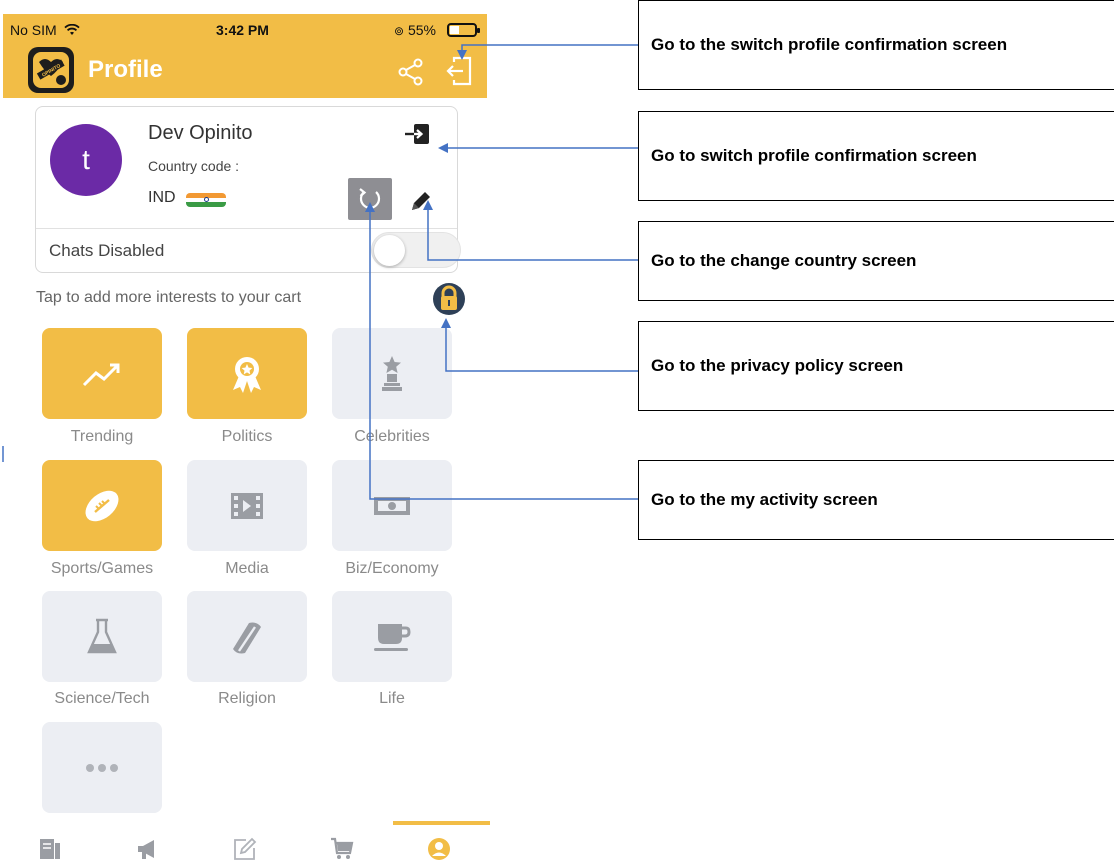 The image size is (1114, 866). What do you see at coordinates (102, 568) in the screenshot?
I see `interest-label: Sports/Games` at bounding box center [102, 568].